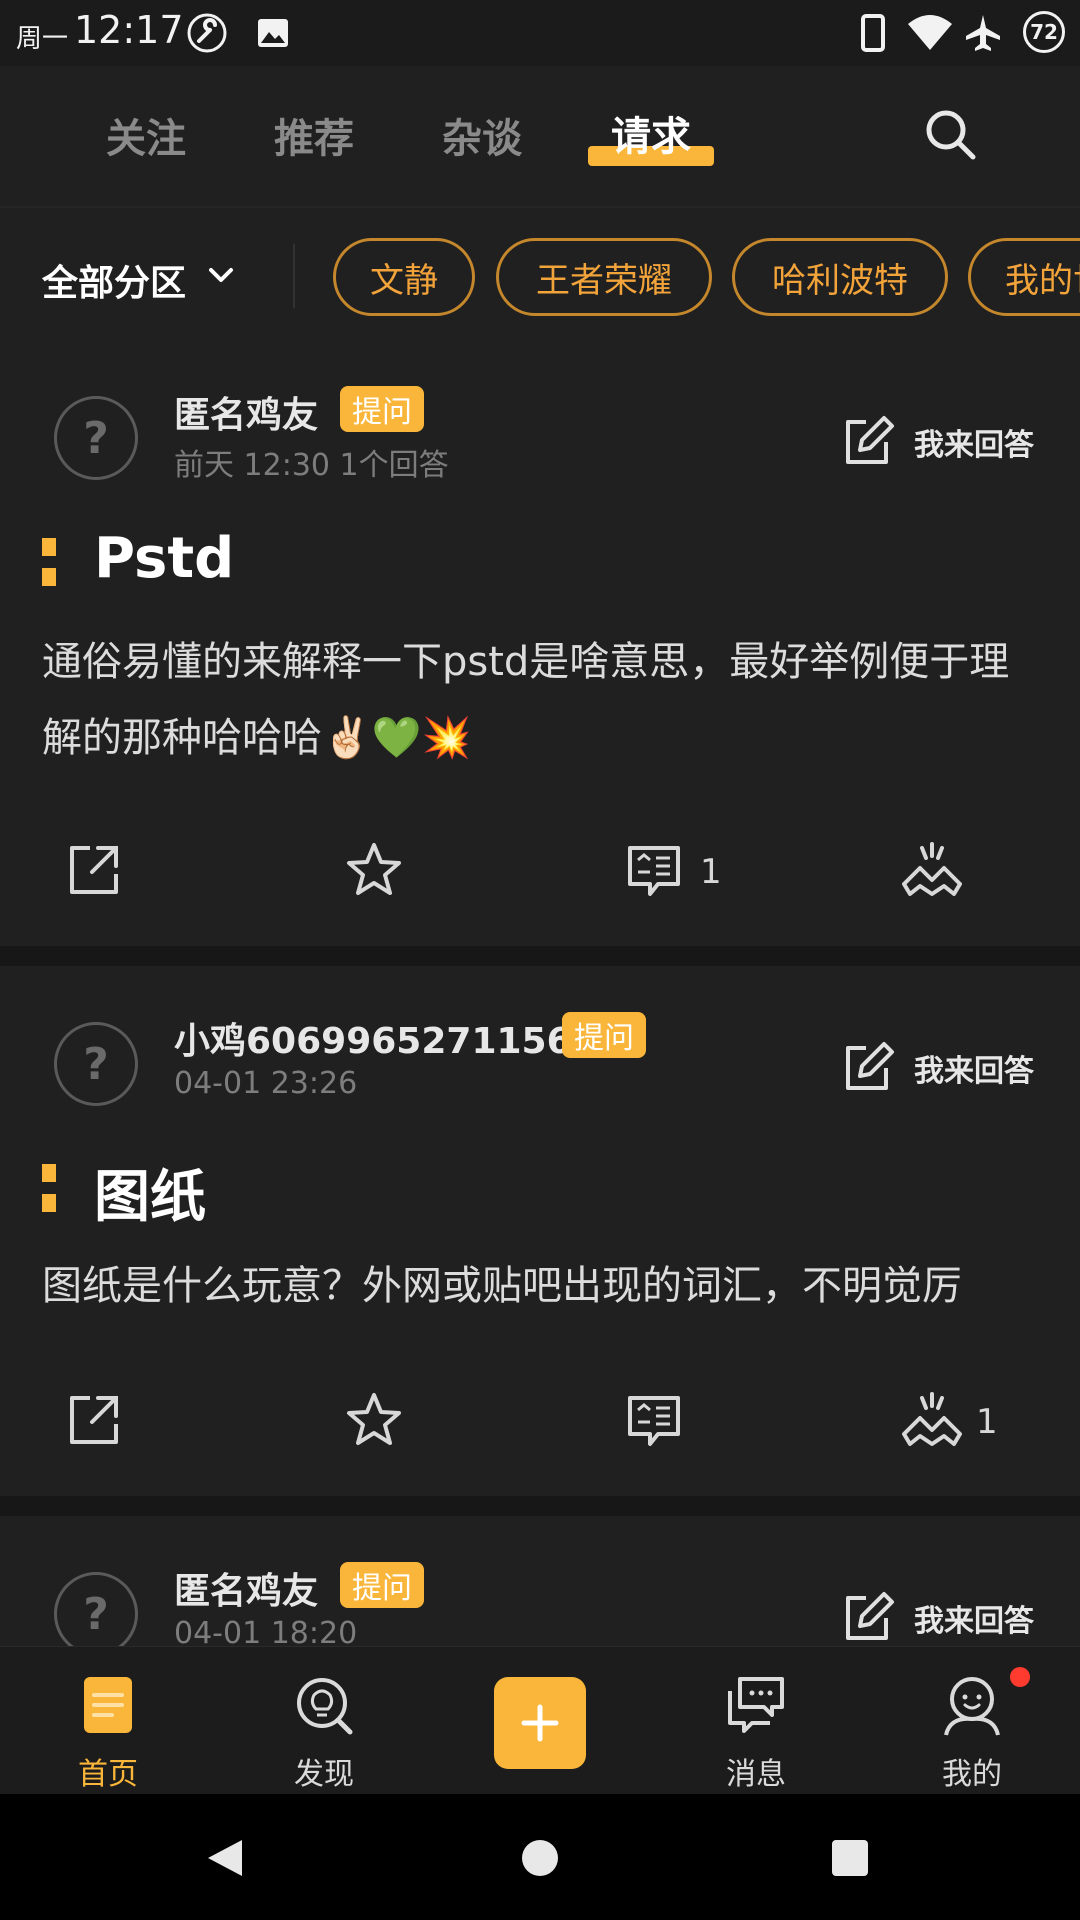 This screenshot has height=1920, width=1080. I want to click on phone-icon, so click(873, 33).